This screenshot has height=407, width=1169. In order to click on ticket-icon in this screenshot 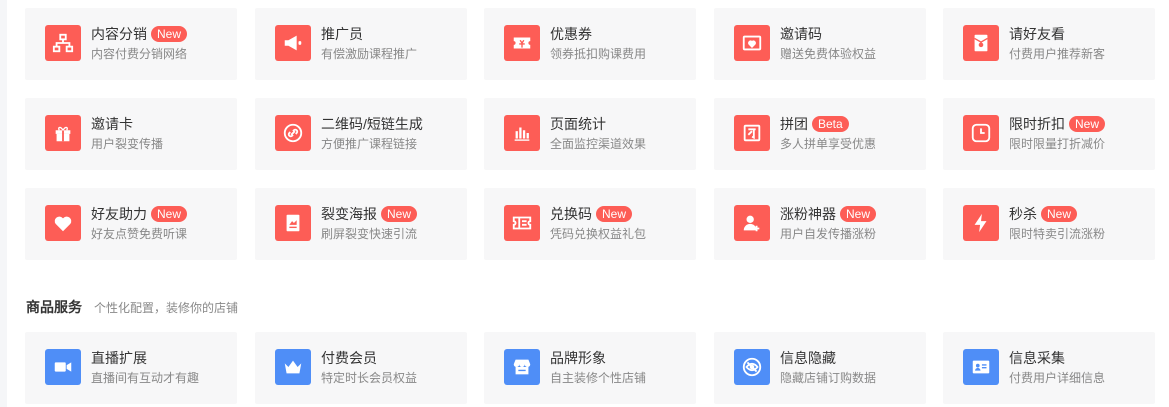, I will do `click(522, 223)`.